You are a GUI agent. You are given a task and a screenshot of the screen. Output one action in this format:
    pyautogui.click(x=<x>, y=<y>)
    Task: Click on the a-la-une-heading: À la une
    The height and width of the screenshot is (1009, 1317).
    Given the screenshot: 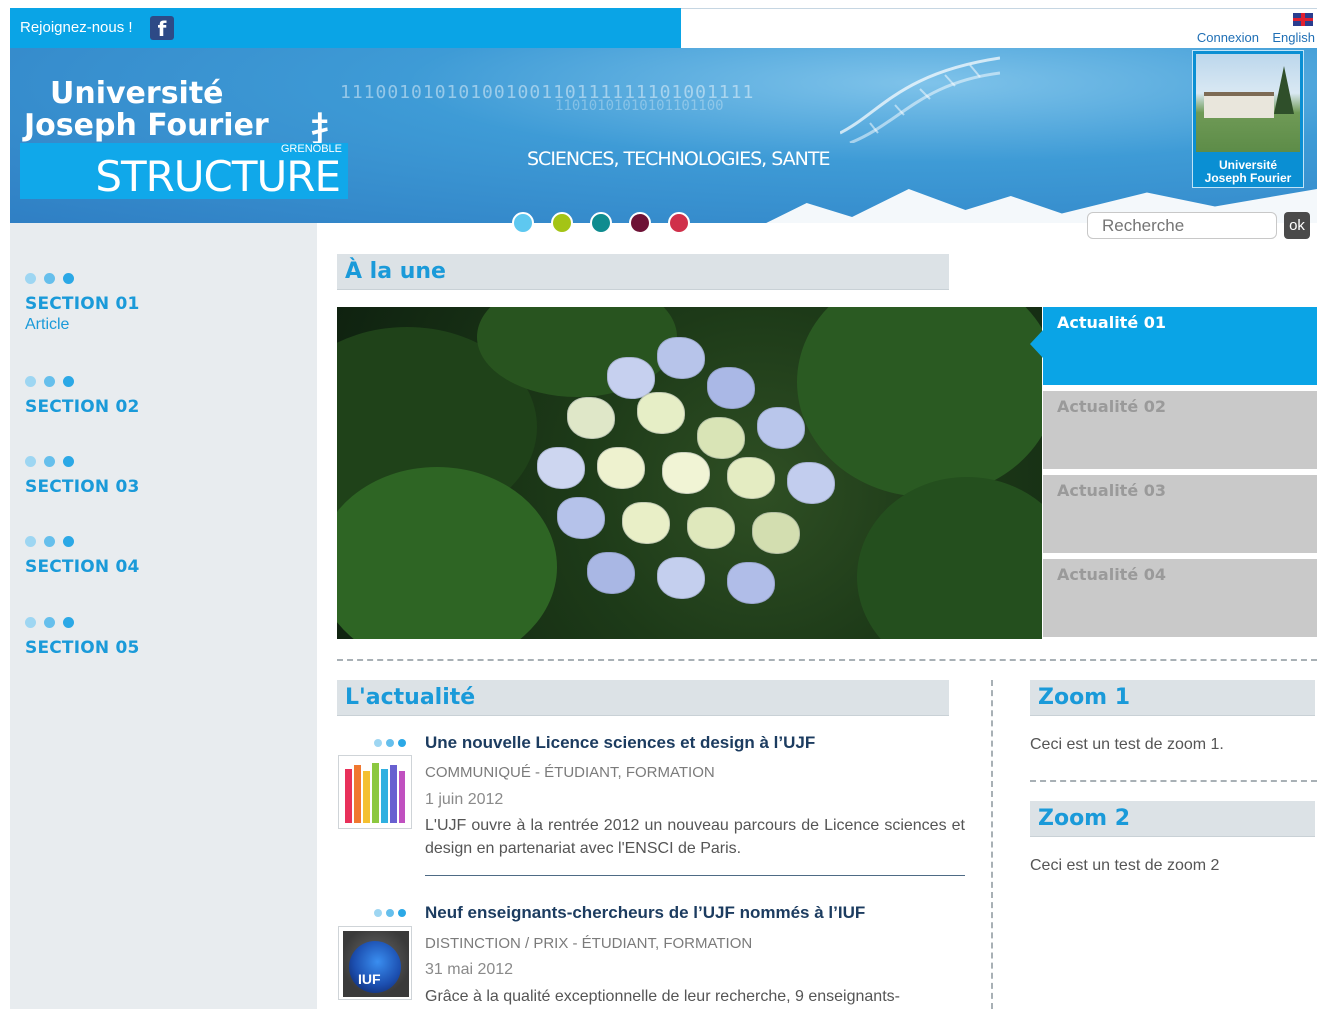 What is the action you would take?
    pyautogui.click(x=643, y=272)
    